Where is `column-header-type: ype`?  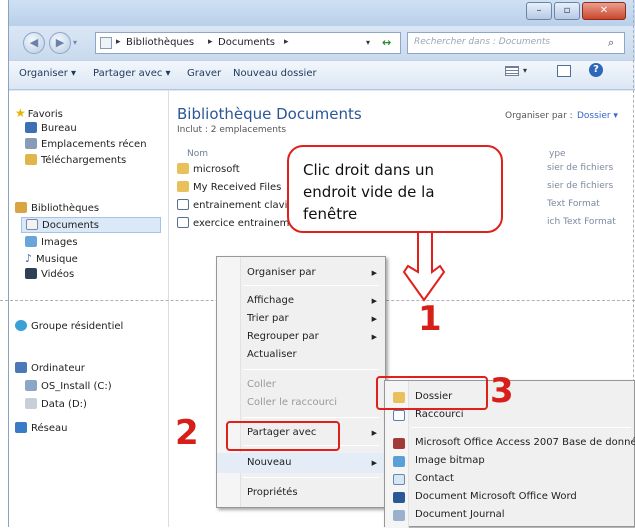 column-header-type: ype is located at coordinates (557, 154).